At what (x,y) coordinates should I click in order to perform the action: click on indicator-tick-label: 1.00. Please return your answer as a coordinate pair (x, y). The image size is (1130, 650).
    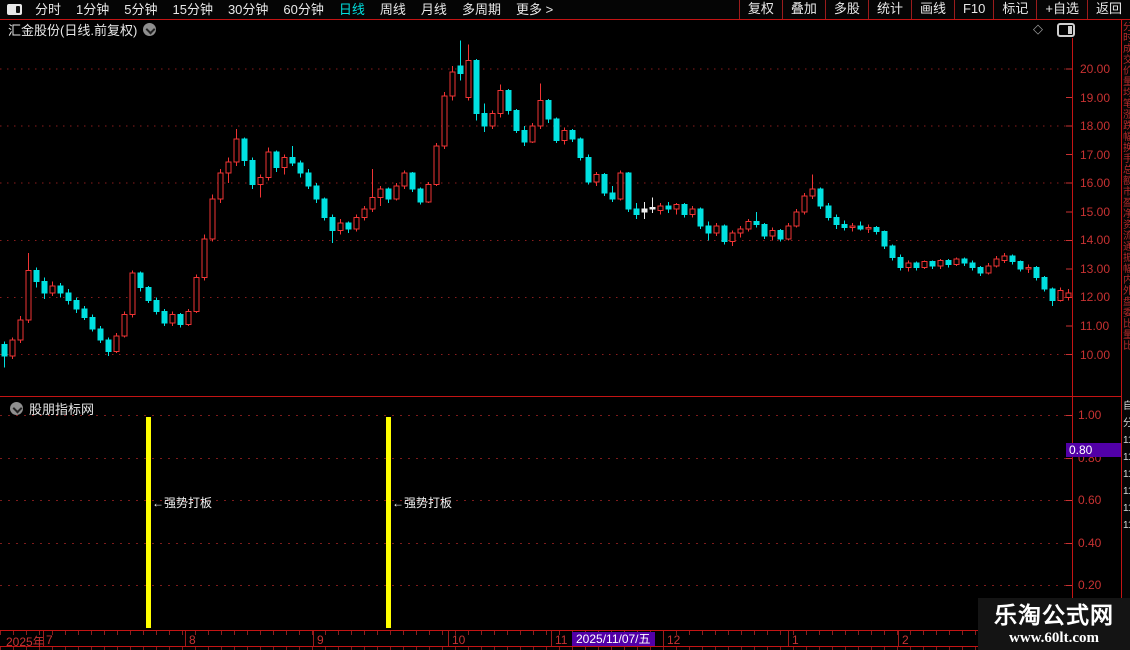
    Looking at the image, I should click on (1090, 415).